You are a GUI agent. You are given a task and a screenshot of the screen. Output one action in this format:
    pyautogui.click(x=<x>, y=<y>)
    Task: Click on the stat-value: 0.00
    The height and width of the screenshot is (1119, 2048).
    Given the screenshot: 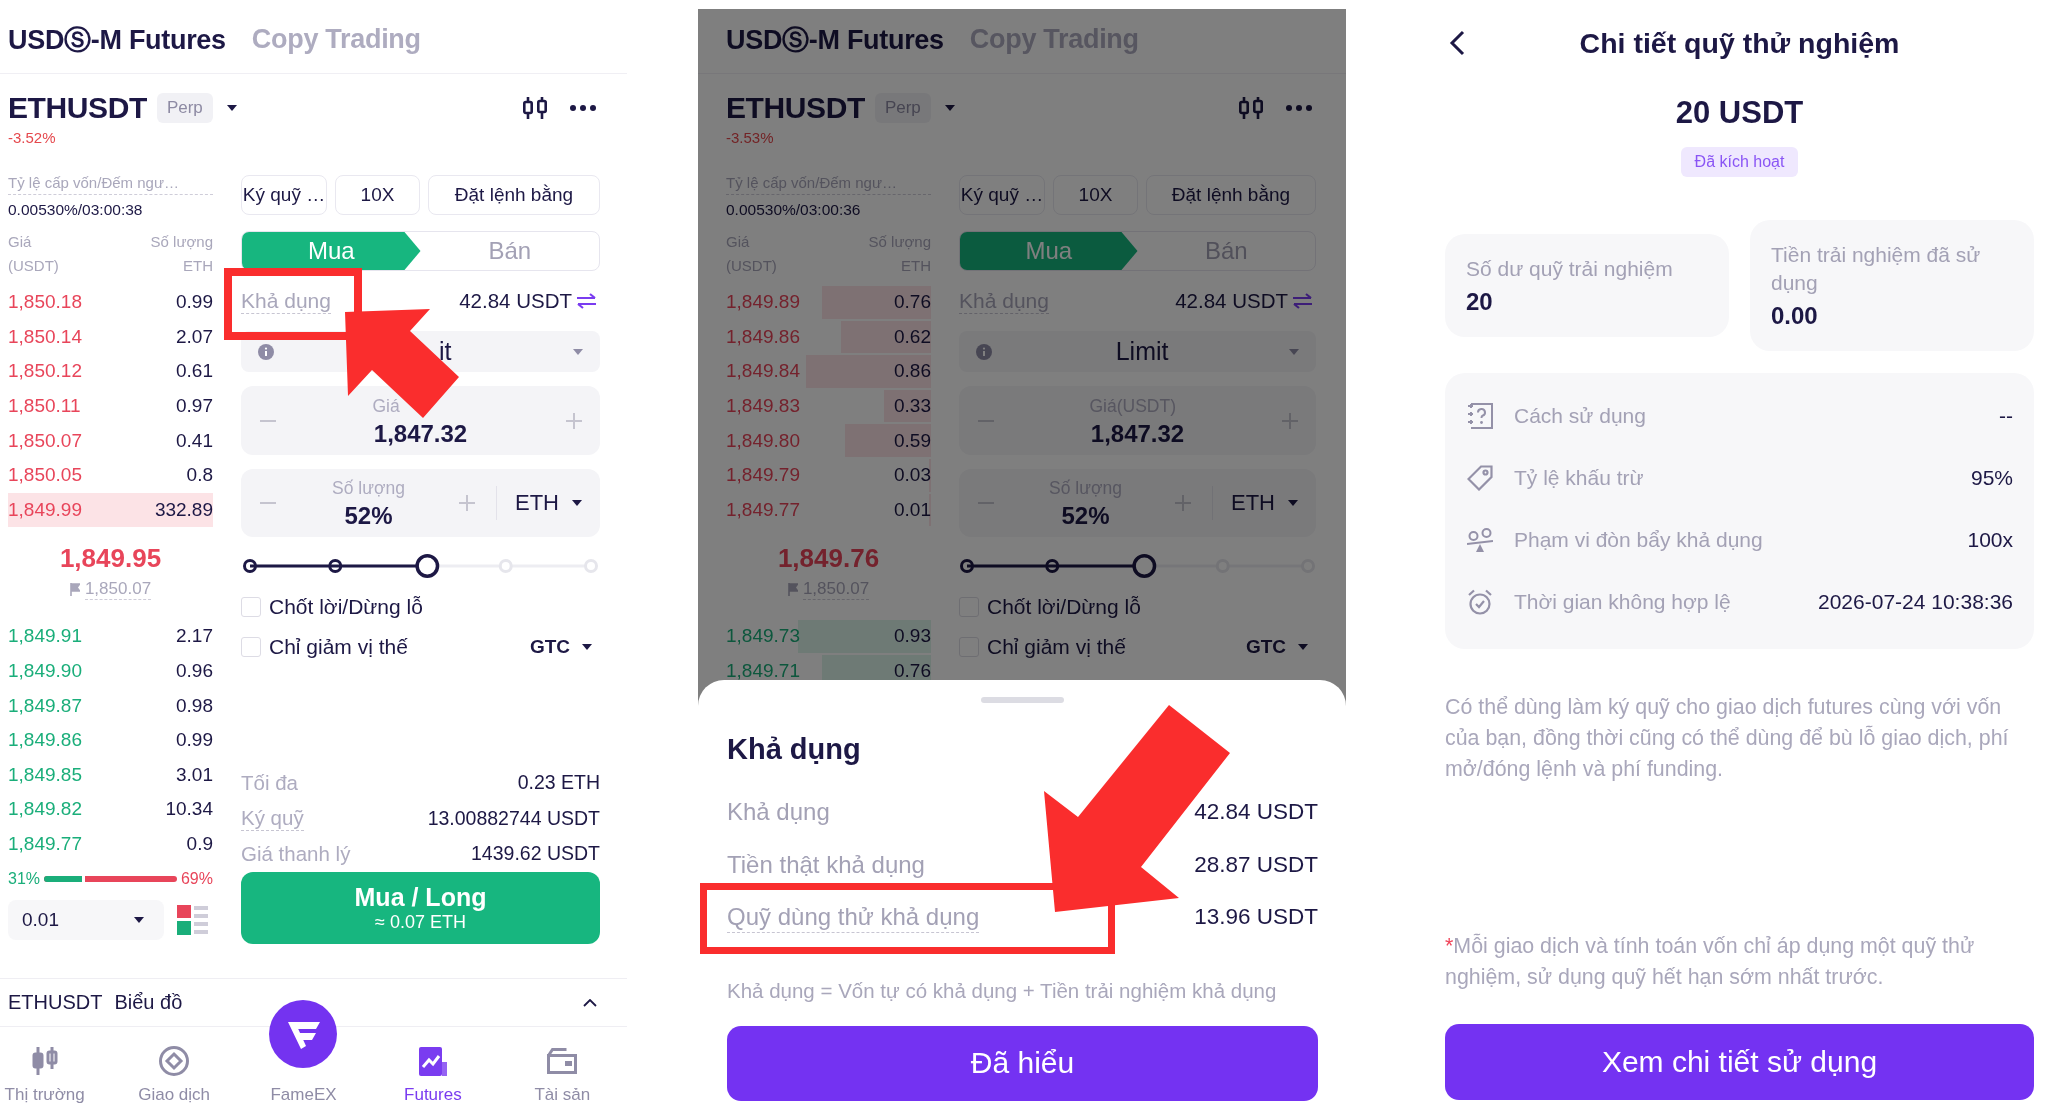 What is the action you would take?
    pyautogui.click(x=1794, y=316)
    